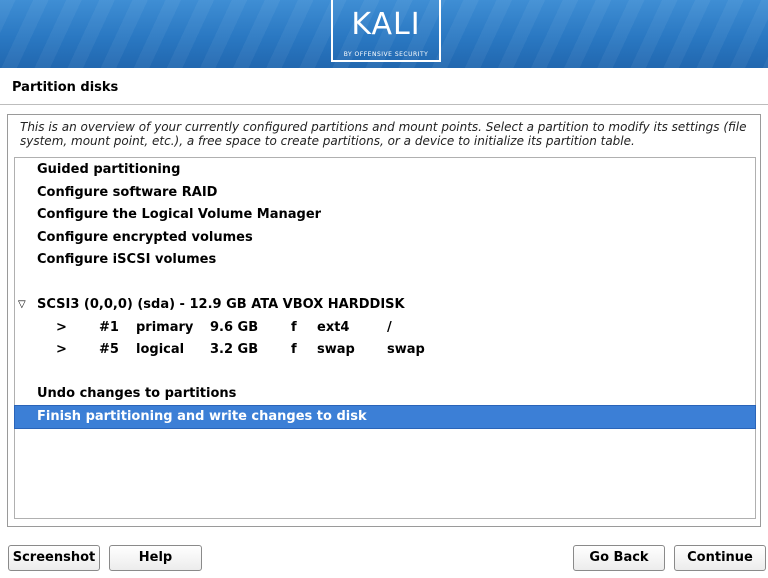  What do you see at coordinates (386, 54) in the screenshot?
I see `logo-subtext: BY OFFENSIVE SECURITY` at bounding box center [386, 54].